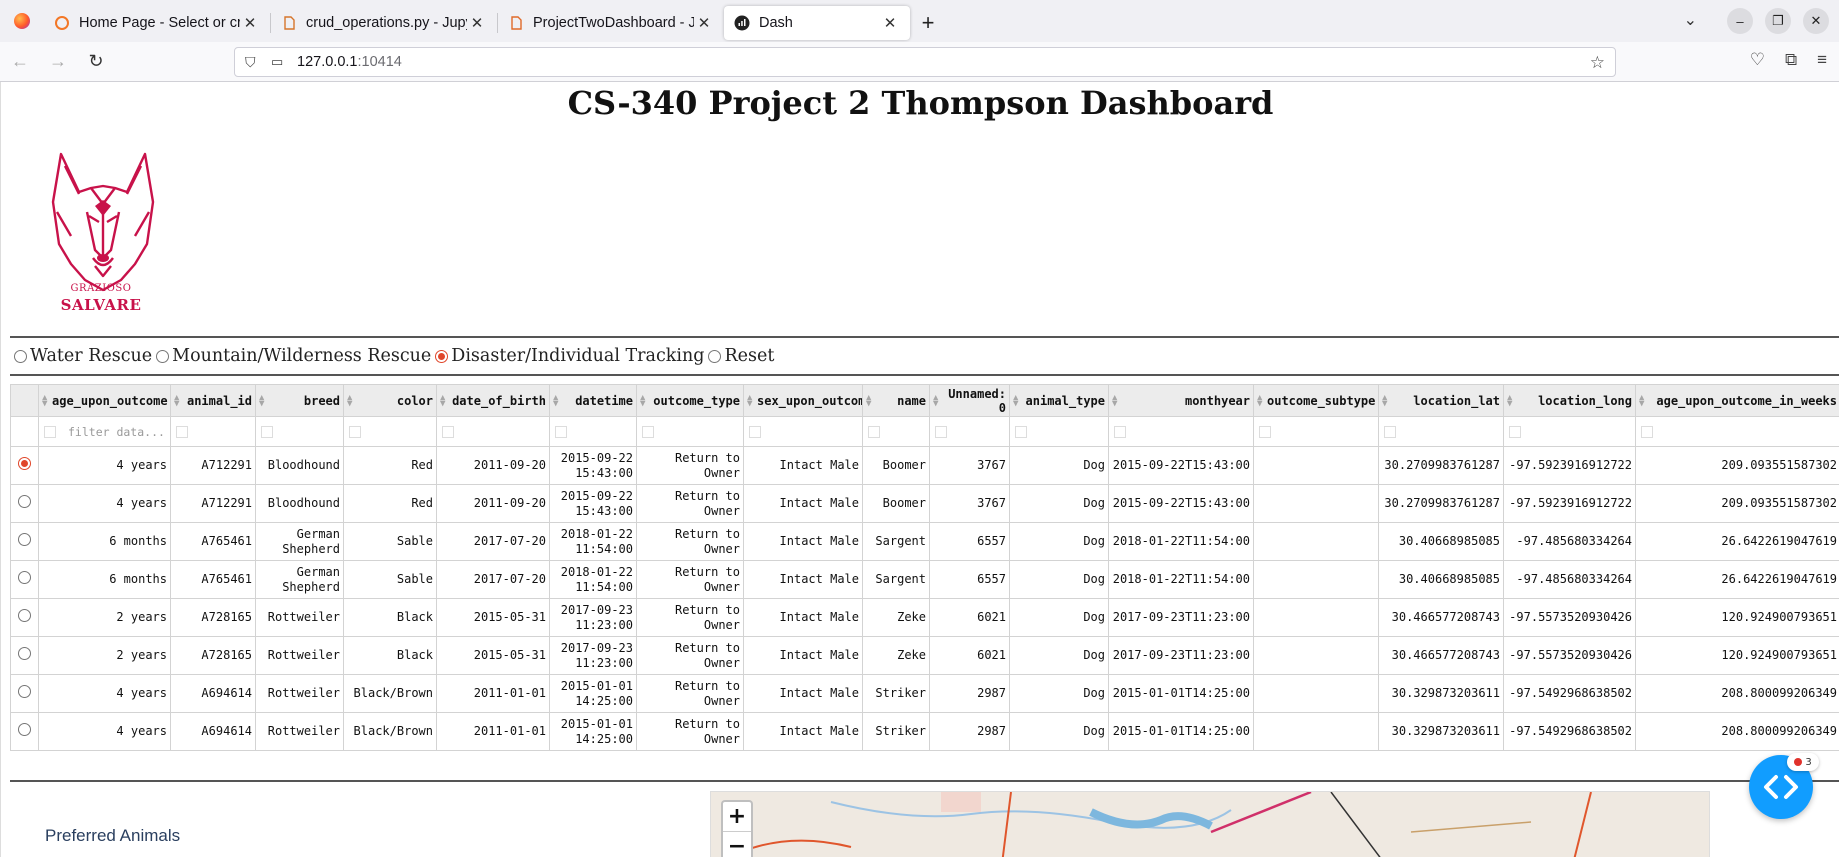  What do you see at coordinates (969, 579) in the screenshot?
I see `table-cell: 6557` at bounding box center [969, 579].